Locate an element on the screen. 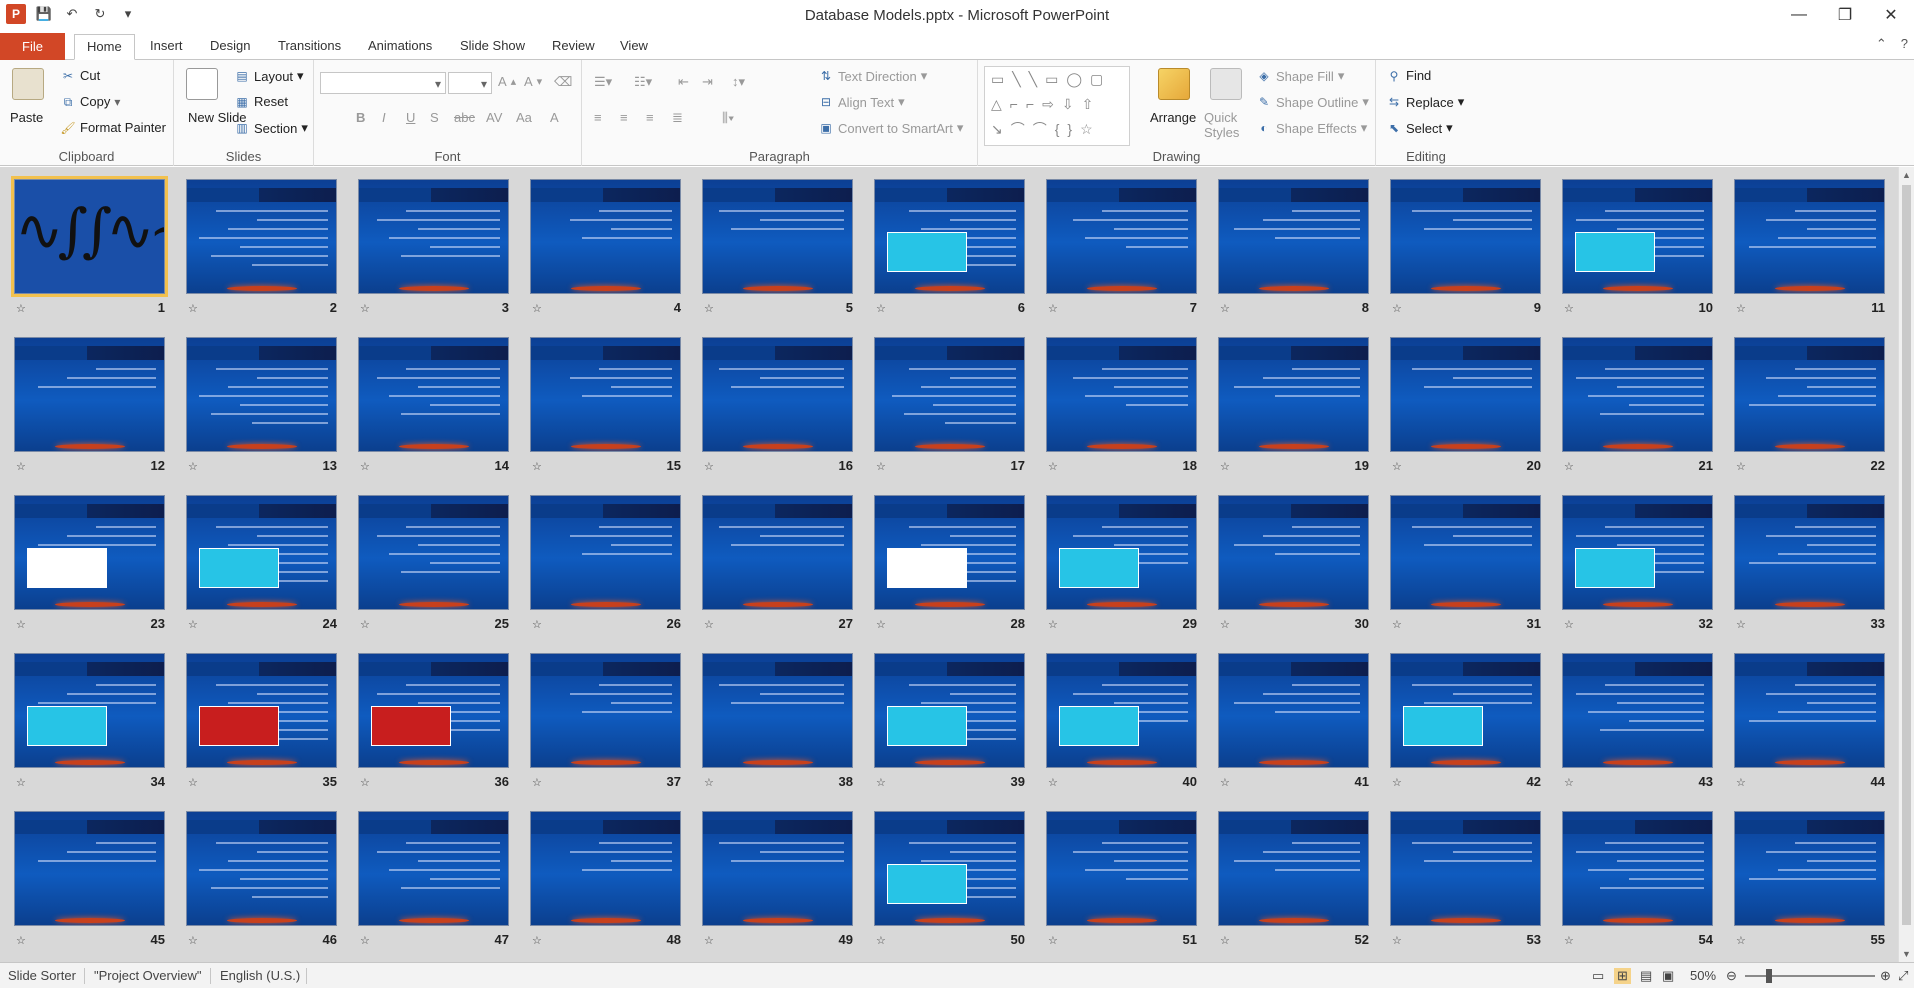 Image resolution: width=1914 pixels, height=988 pixels. scroll-up-icon: ▲ is located at coordinates (1906, 175).